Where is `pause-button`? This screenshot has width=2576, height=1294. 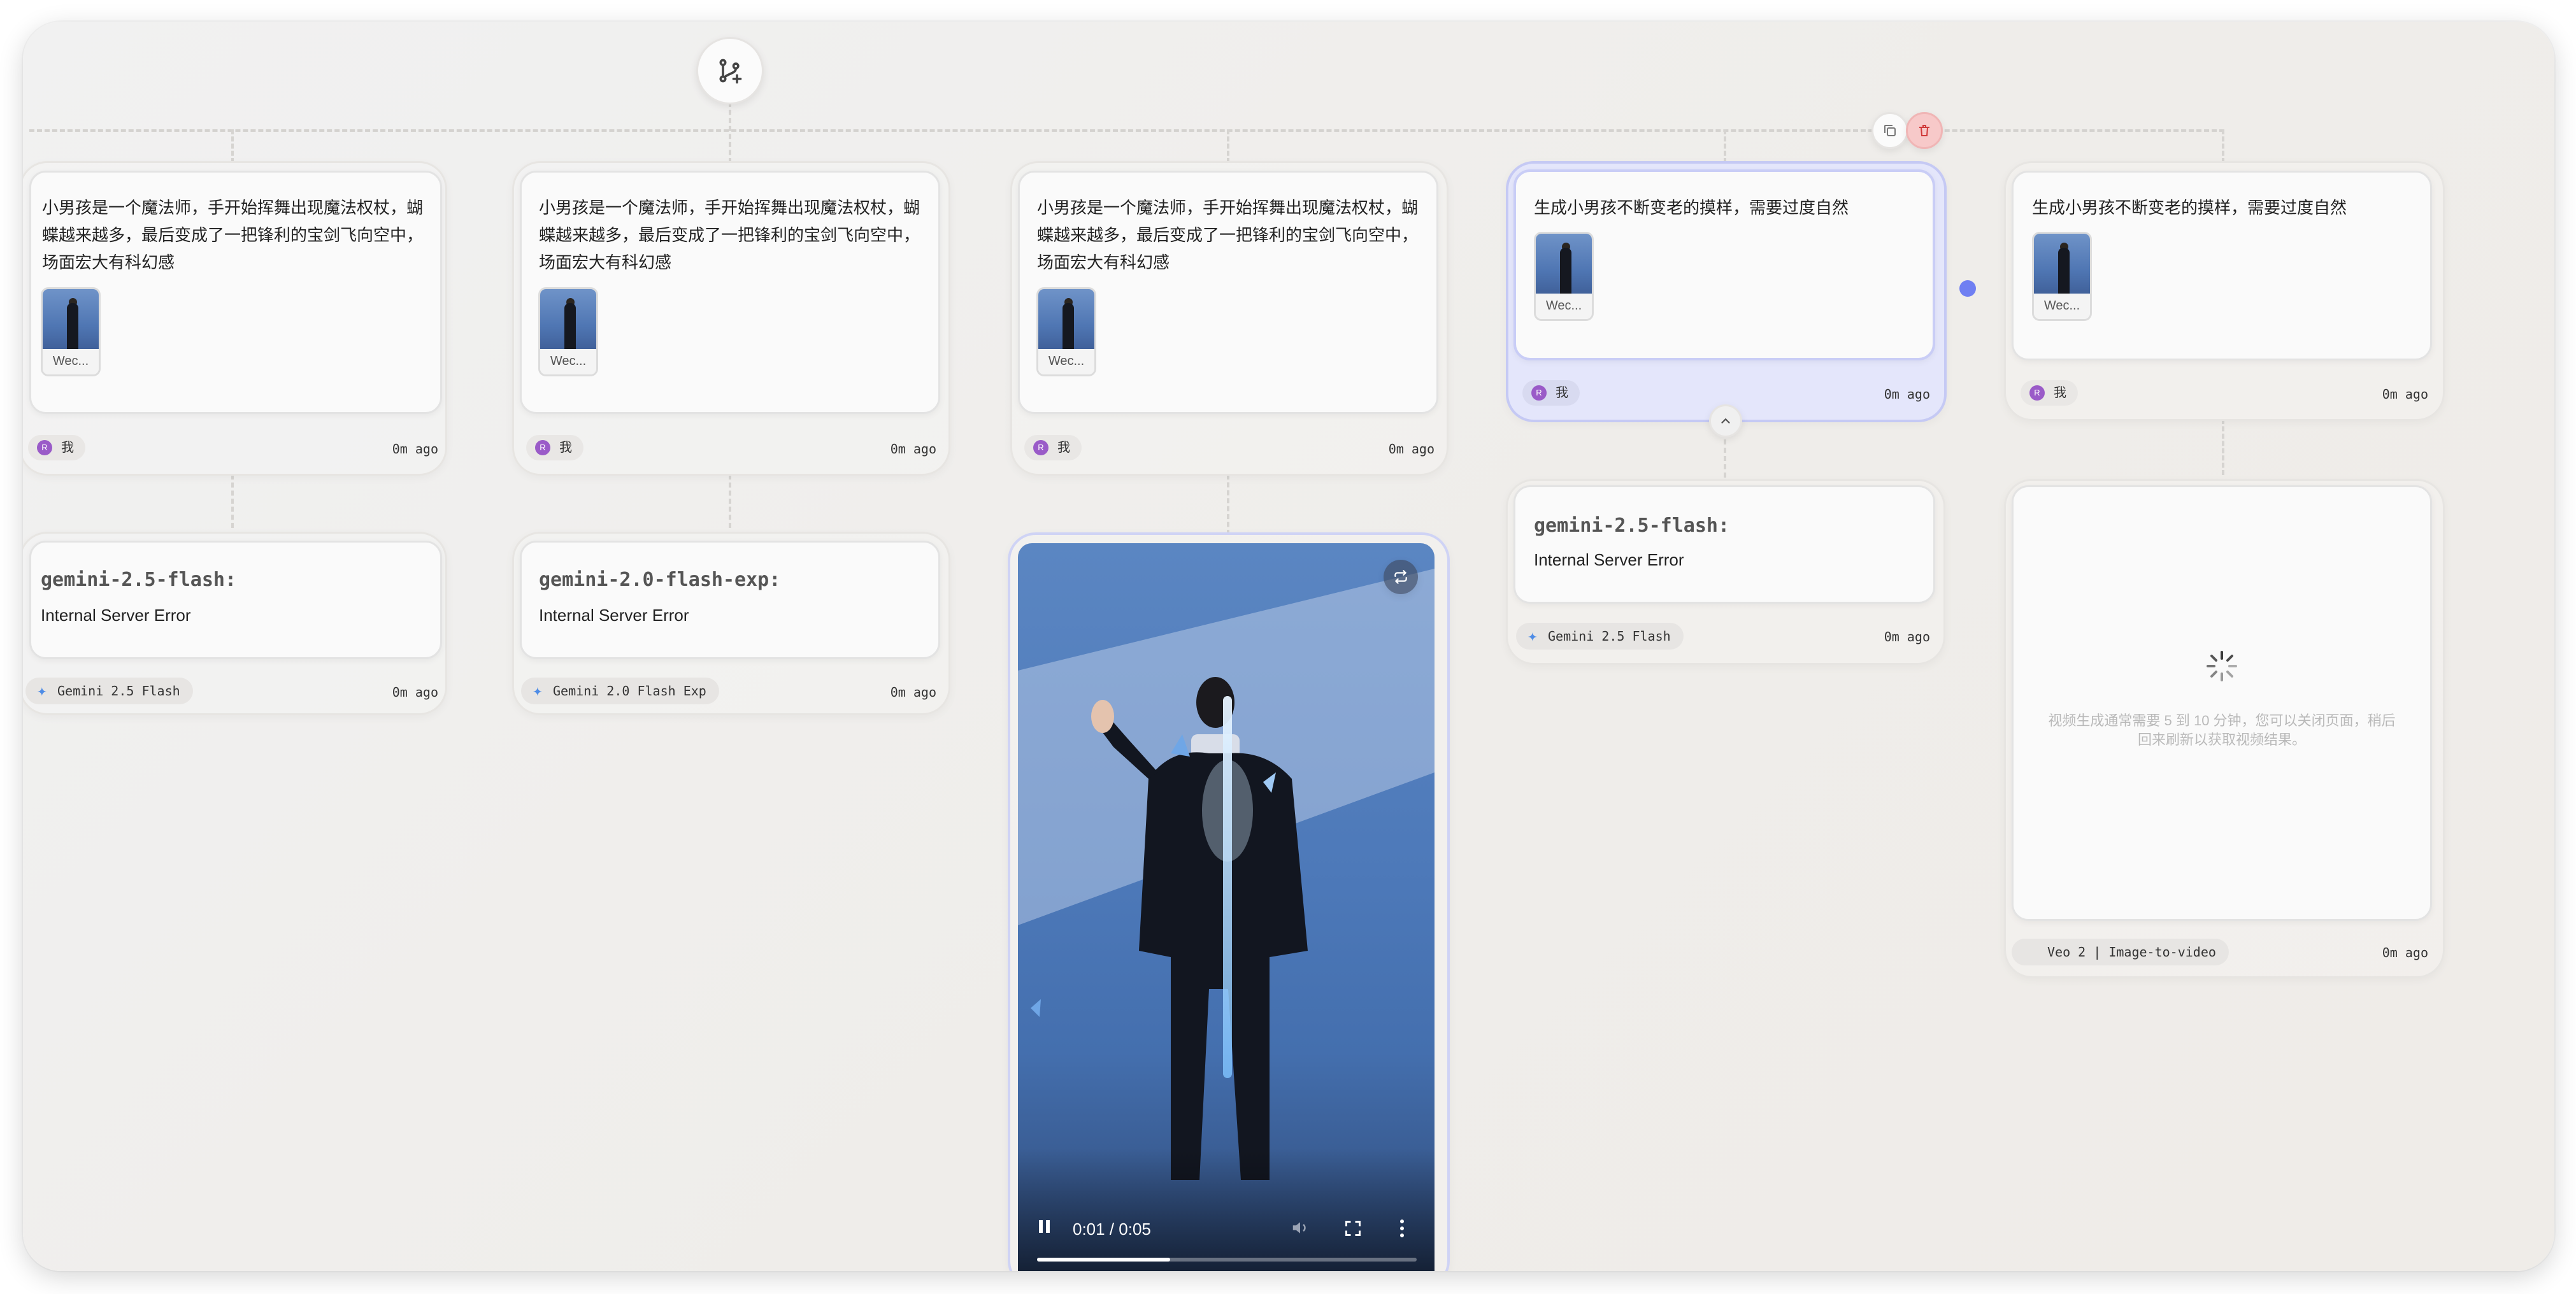
pause-button is located at coordinates (1046, 1229).